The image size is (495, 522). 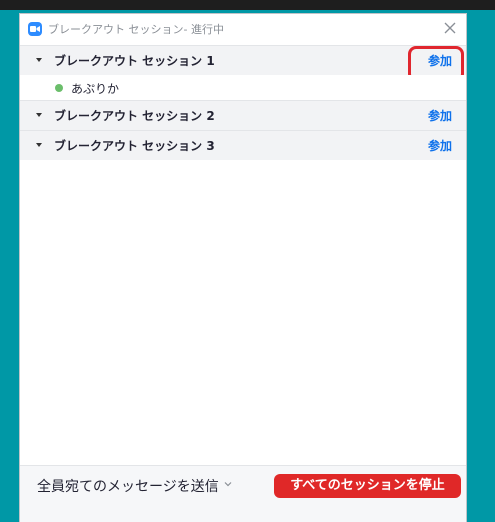 What do you see at coordinates (243, 29) in the screenshot?
I see `titlebar: ブレークアウト セッション- 進行中` at bounding box center [243, 29].